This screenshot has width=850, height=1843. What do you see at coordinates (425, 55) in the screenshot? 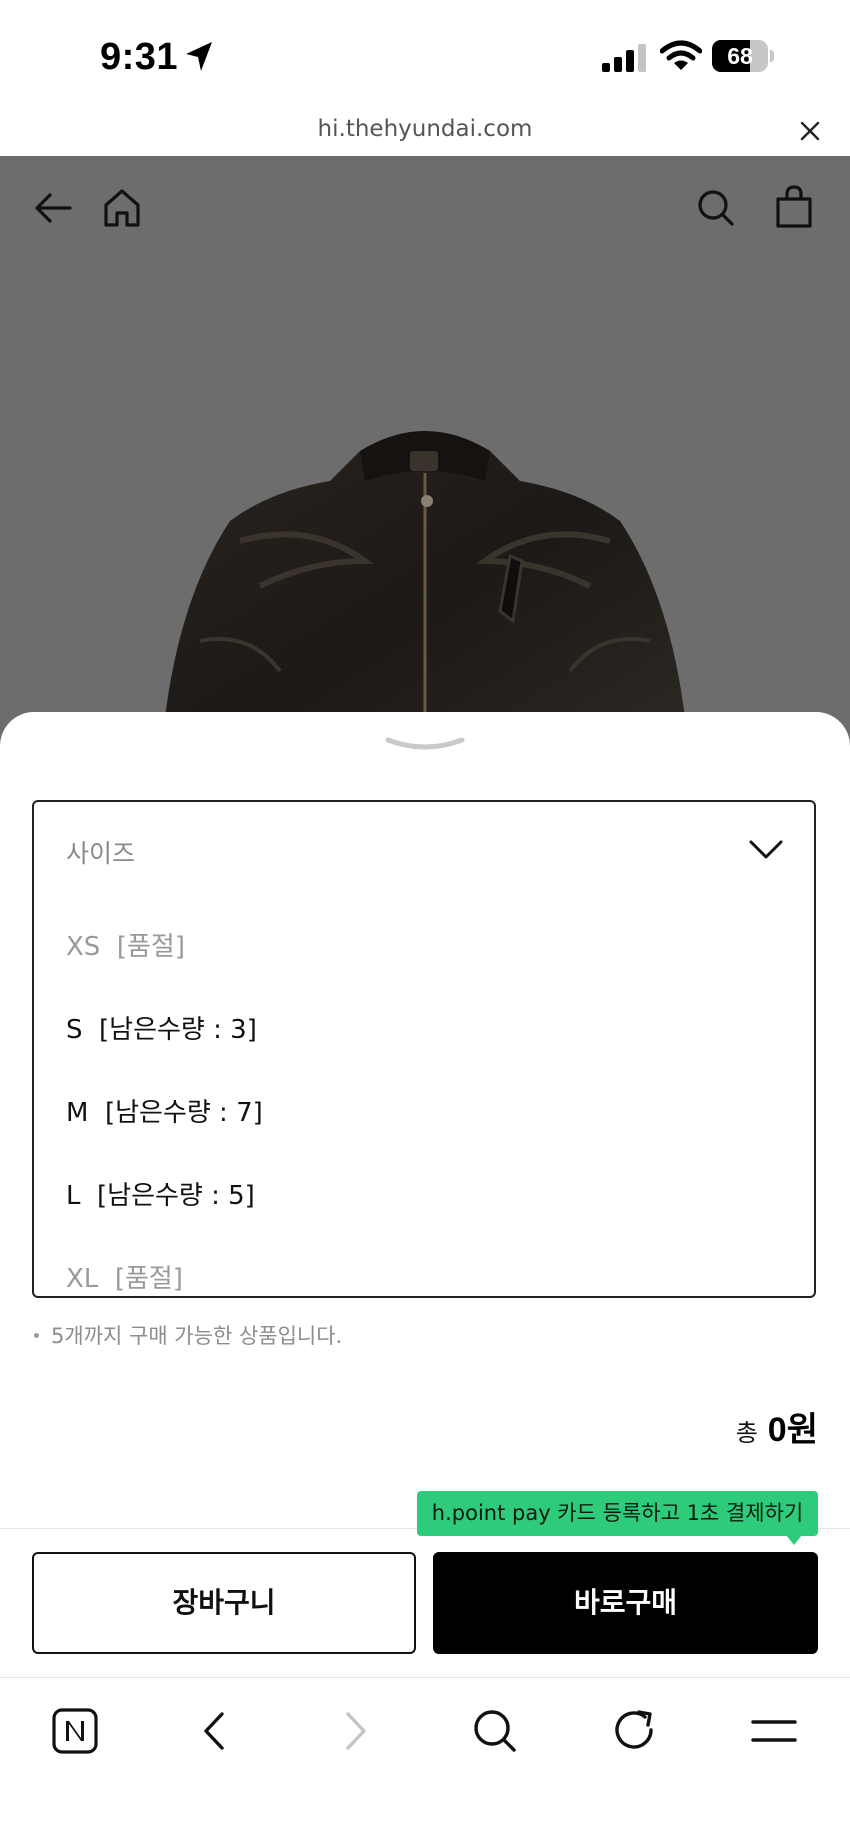
I see `status-bar: 9:31 68` at bounding box center [425, 55].